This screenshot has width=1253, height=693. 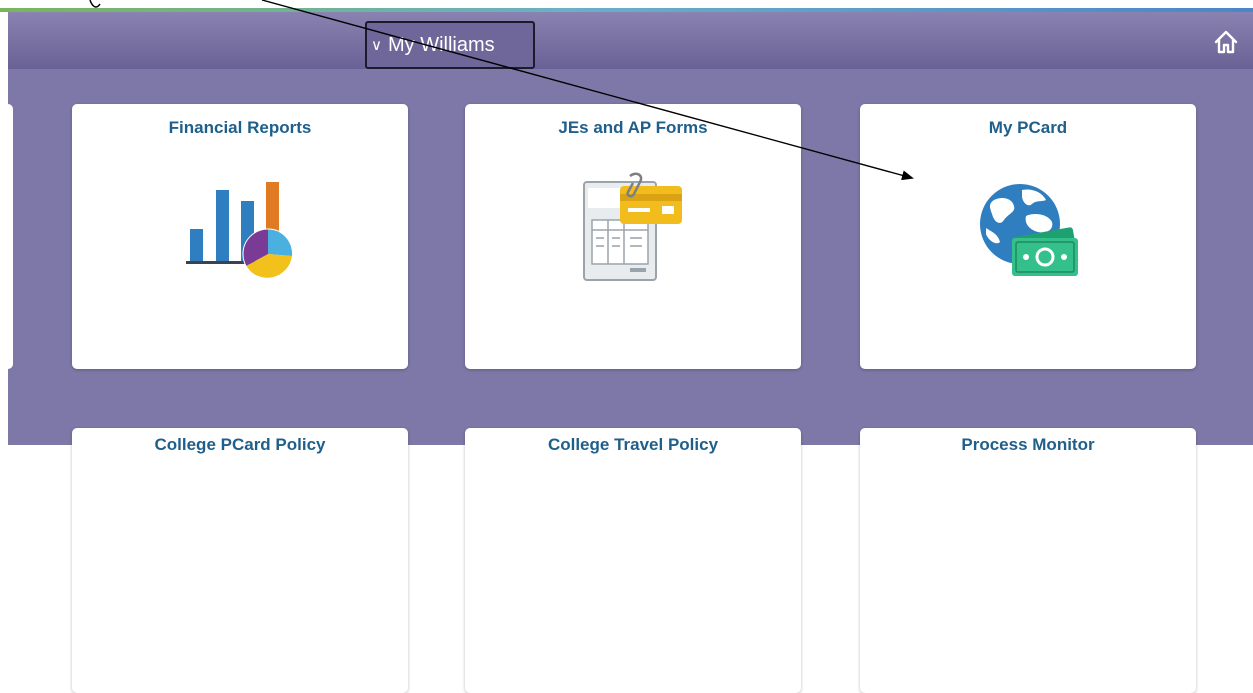 What do you see at coordinates (633, 127) in the screenshot?
I see `tile-title: JEs and AP Forms` at bounding box center [633, 127].